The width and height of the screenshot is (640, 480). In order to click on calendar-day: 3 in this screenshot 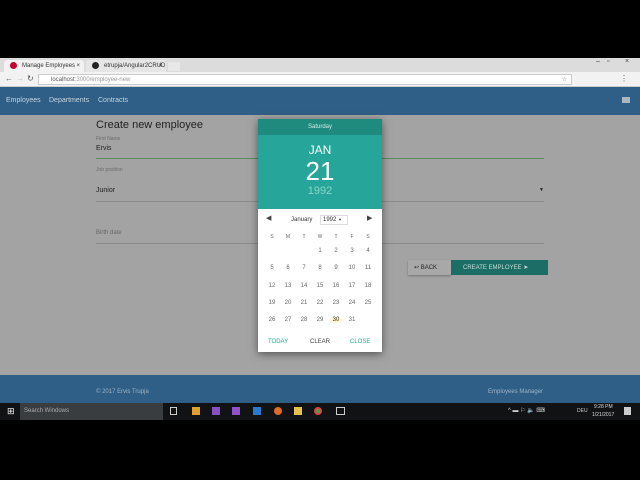, I will do `click(352, 251)`.